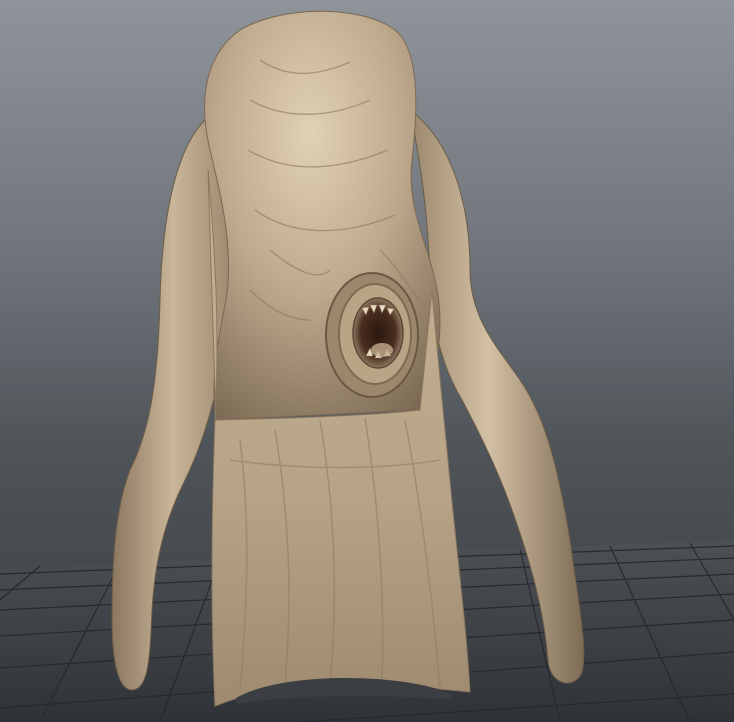 The width and height of the screenshot is (734, 722). What do you see at coordinates (372, 335) in the screenshot?
I see `creature-mouth` at bounding box center [372, 335].